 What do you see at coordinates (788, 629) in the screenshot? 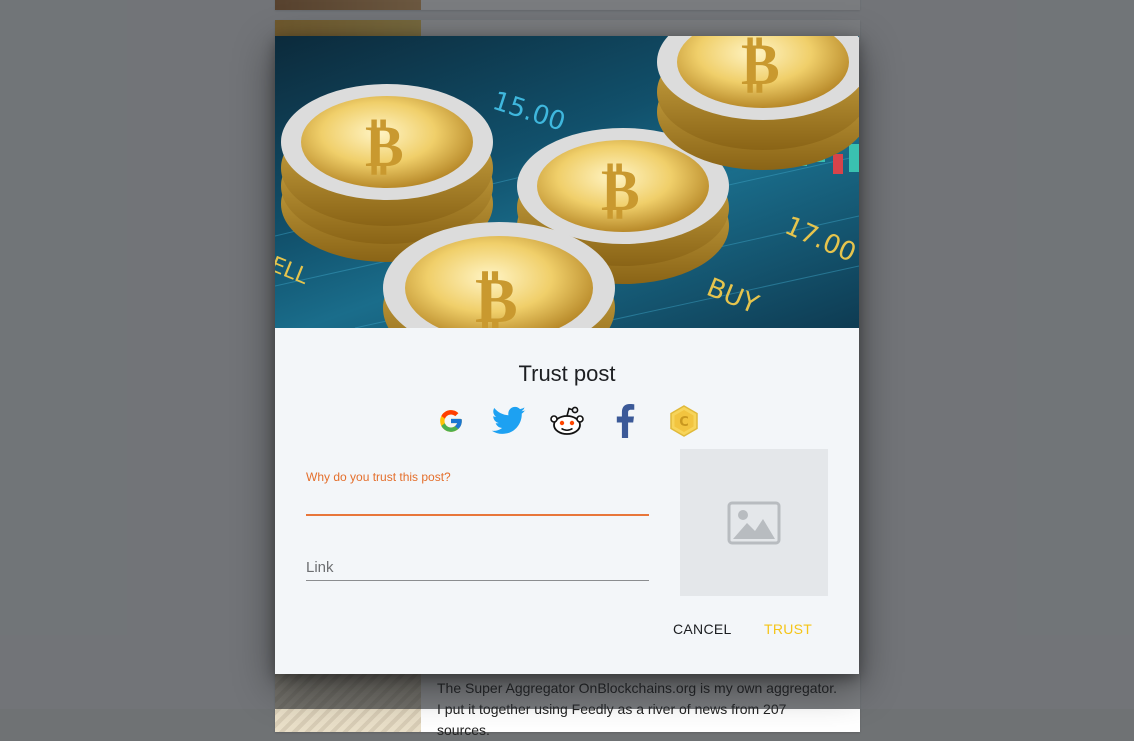
I see `trust-button: TRUST` at bounding box center [788, 629].